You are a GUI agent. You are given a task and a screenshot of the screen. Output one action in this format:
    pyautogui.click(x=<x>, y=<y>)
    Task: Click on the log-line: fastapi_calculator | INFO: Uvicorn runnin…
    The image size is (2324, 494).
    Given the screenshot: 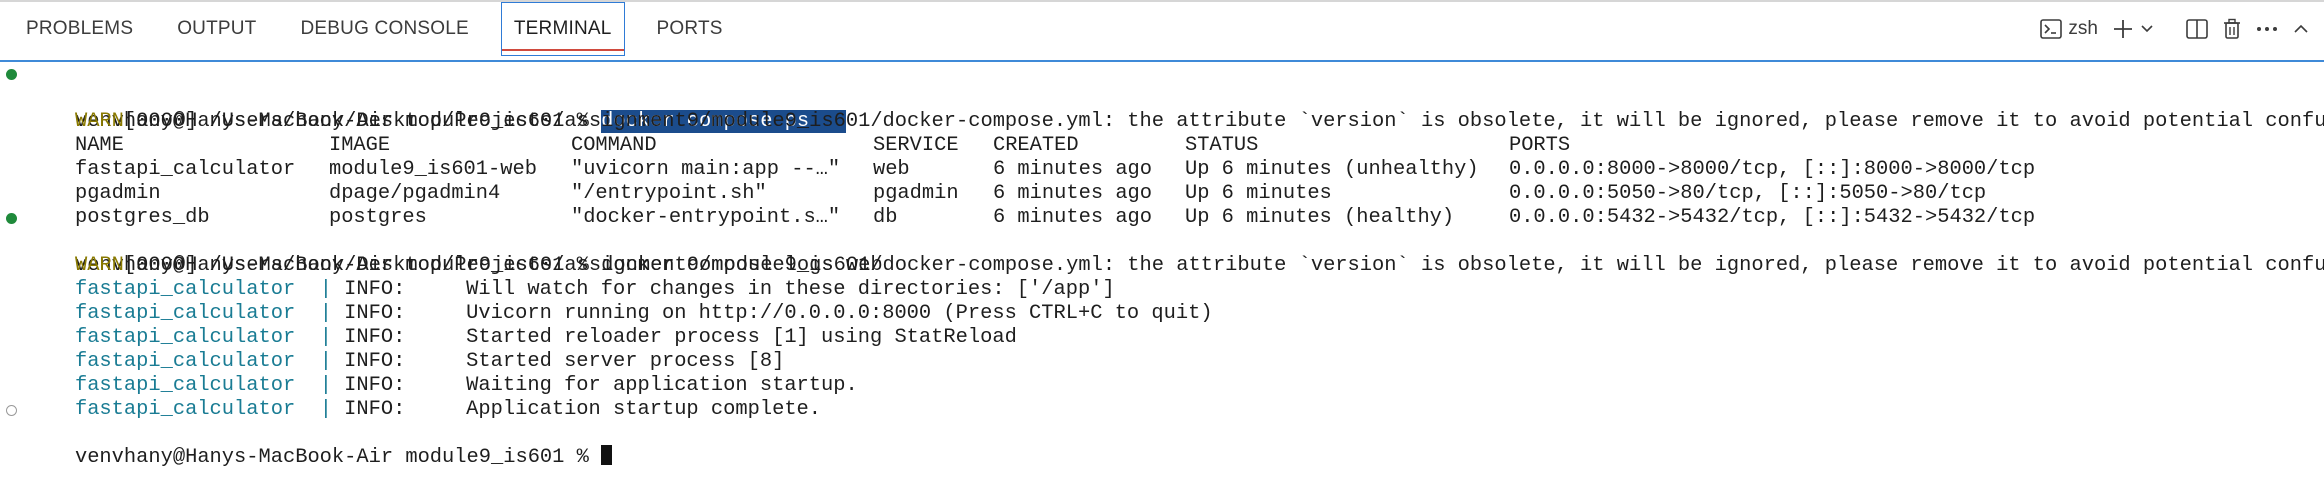 What is the action you would take?
    pyautogui.click(x=1162, y=301)
    